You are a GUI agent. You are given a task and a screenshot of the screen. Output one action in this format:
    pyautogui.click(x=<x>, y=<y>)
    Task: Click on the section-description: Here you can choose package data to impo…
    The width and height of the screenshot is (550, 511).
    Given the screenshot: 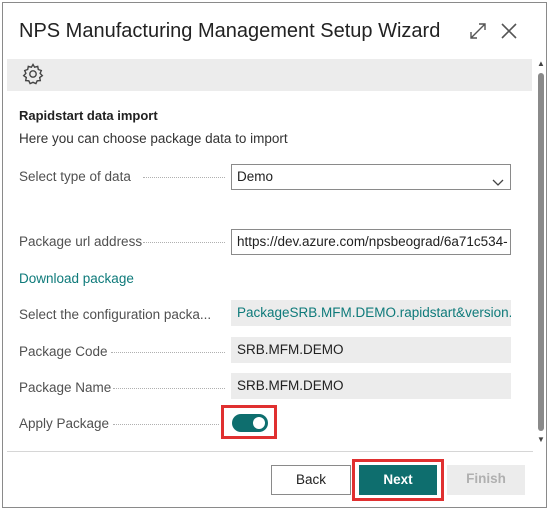 What is the action you would take?
    pyautogui.click(x=153, y=138)
    